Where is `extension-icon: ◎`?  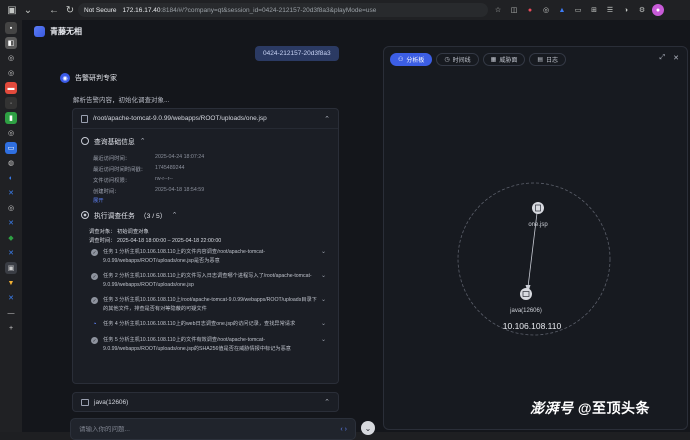 extension-icon: ◎ is located at coordinates (546, 10).